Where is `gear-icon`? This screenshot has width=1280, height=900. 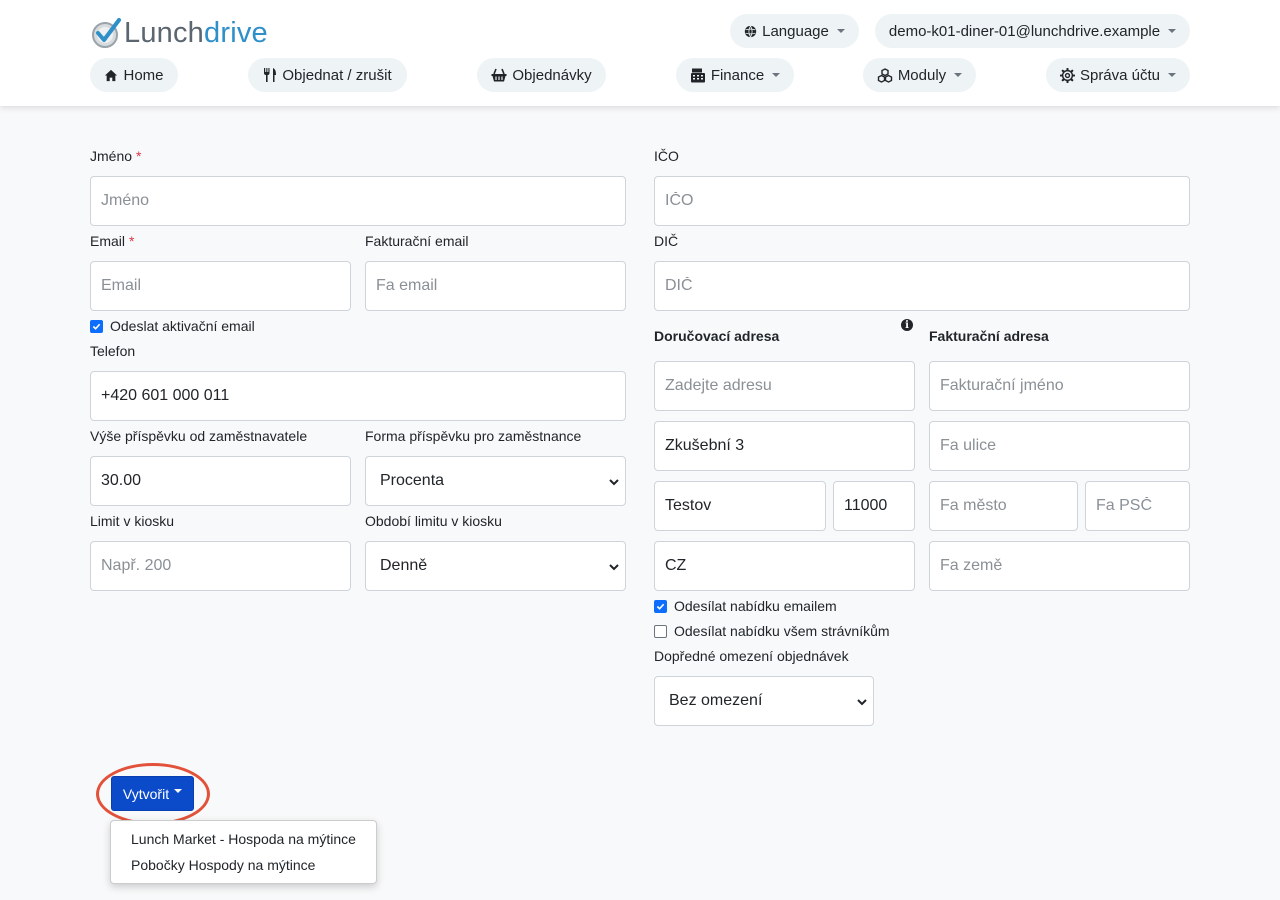 gear-icon is located at coordinates (1067, 75).